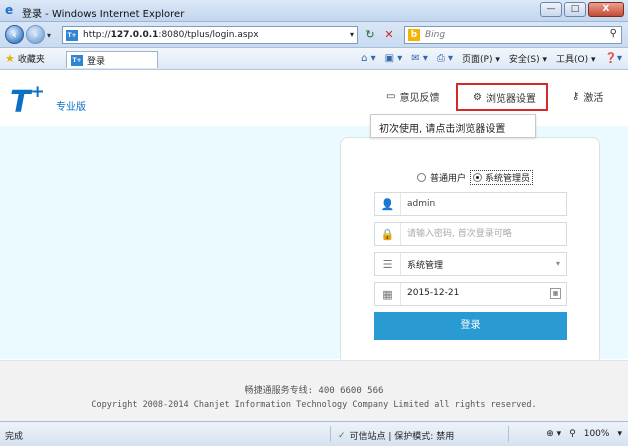 This screenshot has height=446, width=628. I want to click on bing-logo-icon: b, so click(414, 35).